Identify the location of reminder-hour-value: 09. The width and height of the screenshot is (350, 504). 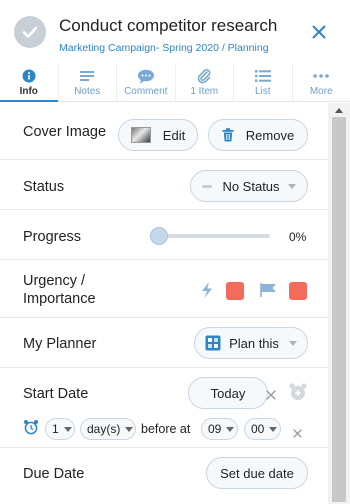
(215, 429).